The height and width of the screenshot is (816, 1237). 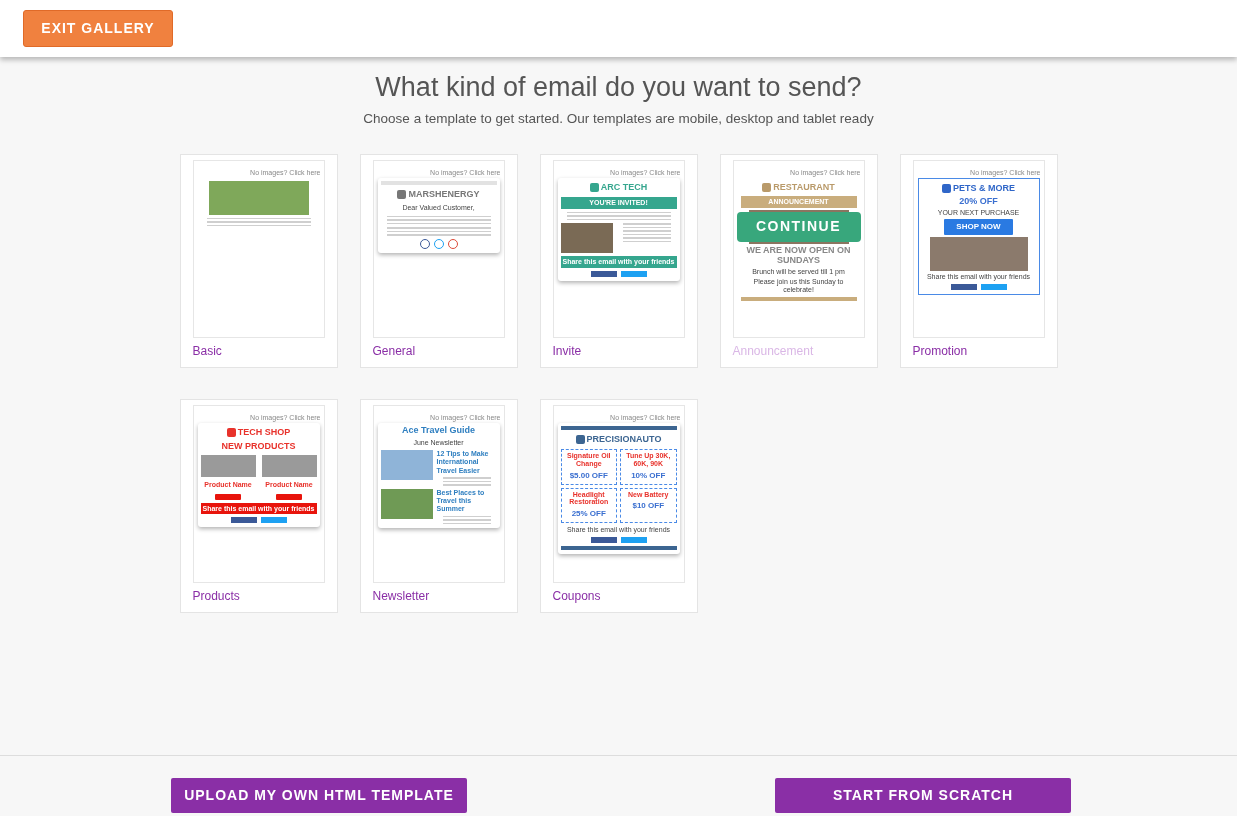 I want to click on page-subheading: Choose a template to get started. Our templates are mobile, desktop and tablet ready, so click(x=618, y=119).